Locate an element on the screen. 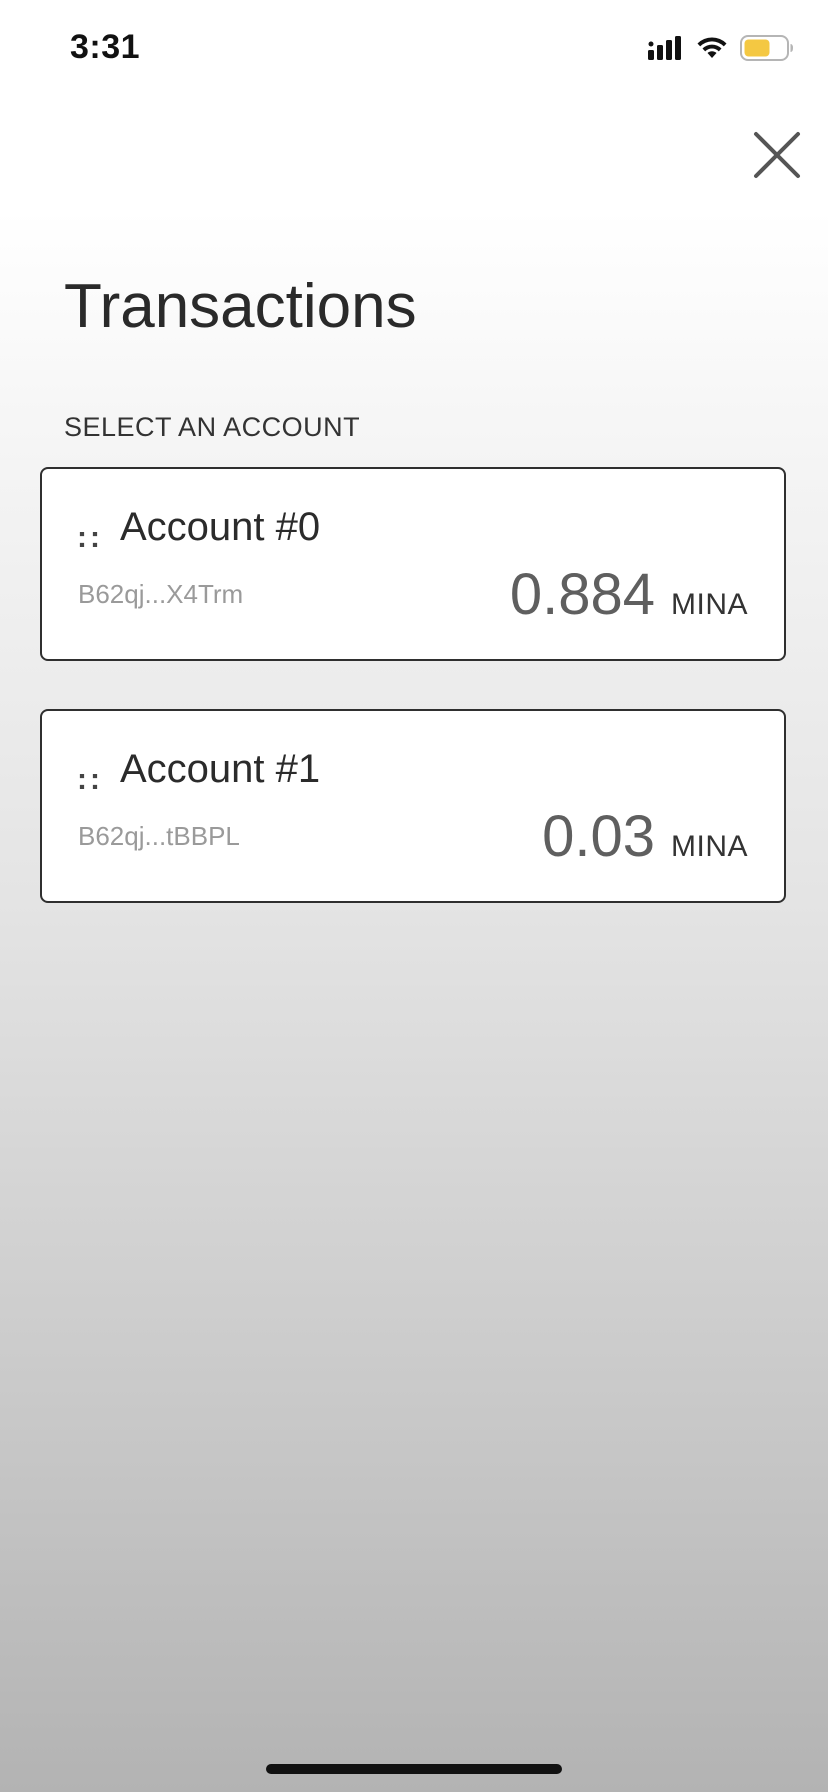  close-icon is located at coordinates (777, 155).